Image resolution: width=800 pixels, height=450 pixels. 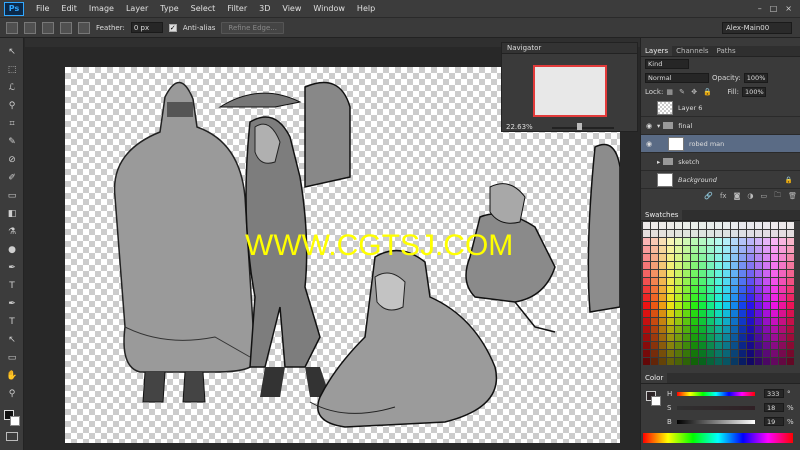 I want to click on new-selection-icon, so click(x=30, y=27).